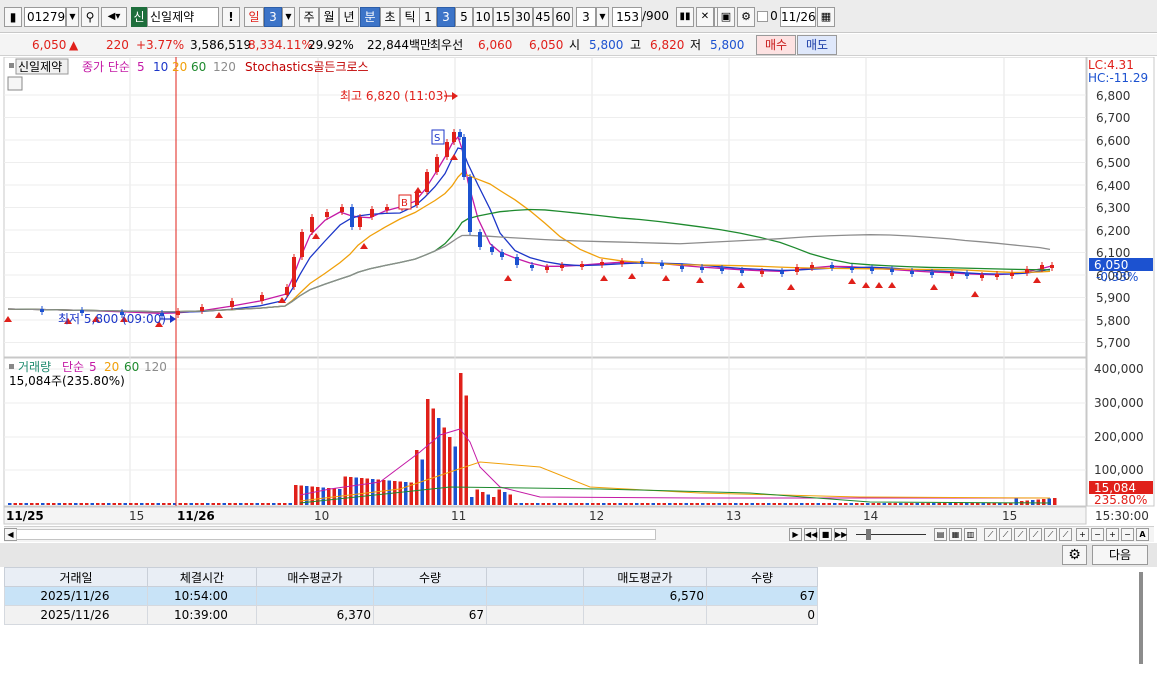  What do you see at coordinates (90, 17) in the screenshot?
I see `search-icon: ⚲` at bounding box center [90, 17].